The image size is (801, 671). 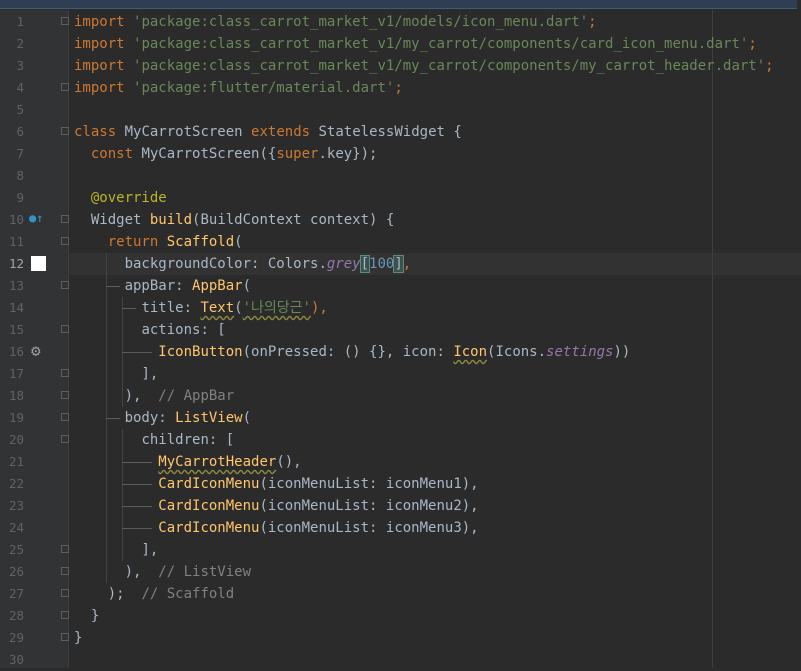 I want to click on code-line: return Scaffold(, so click(x=158, y=242).